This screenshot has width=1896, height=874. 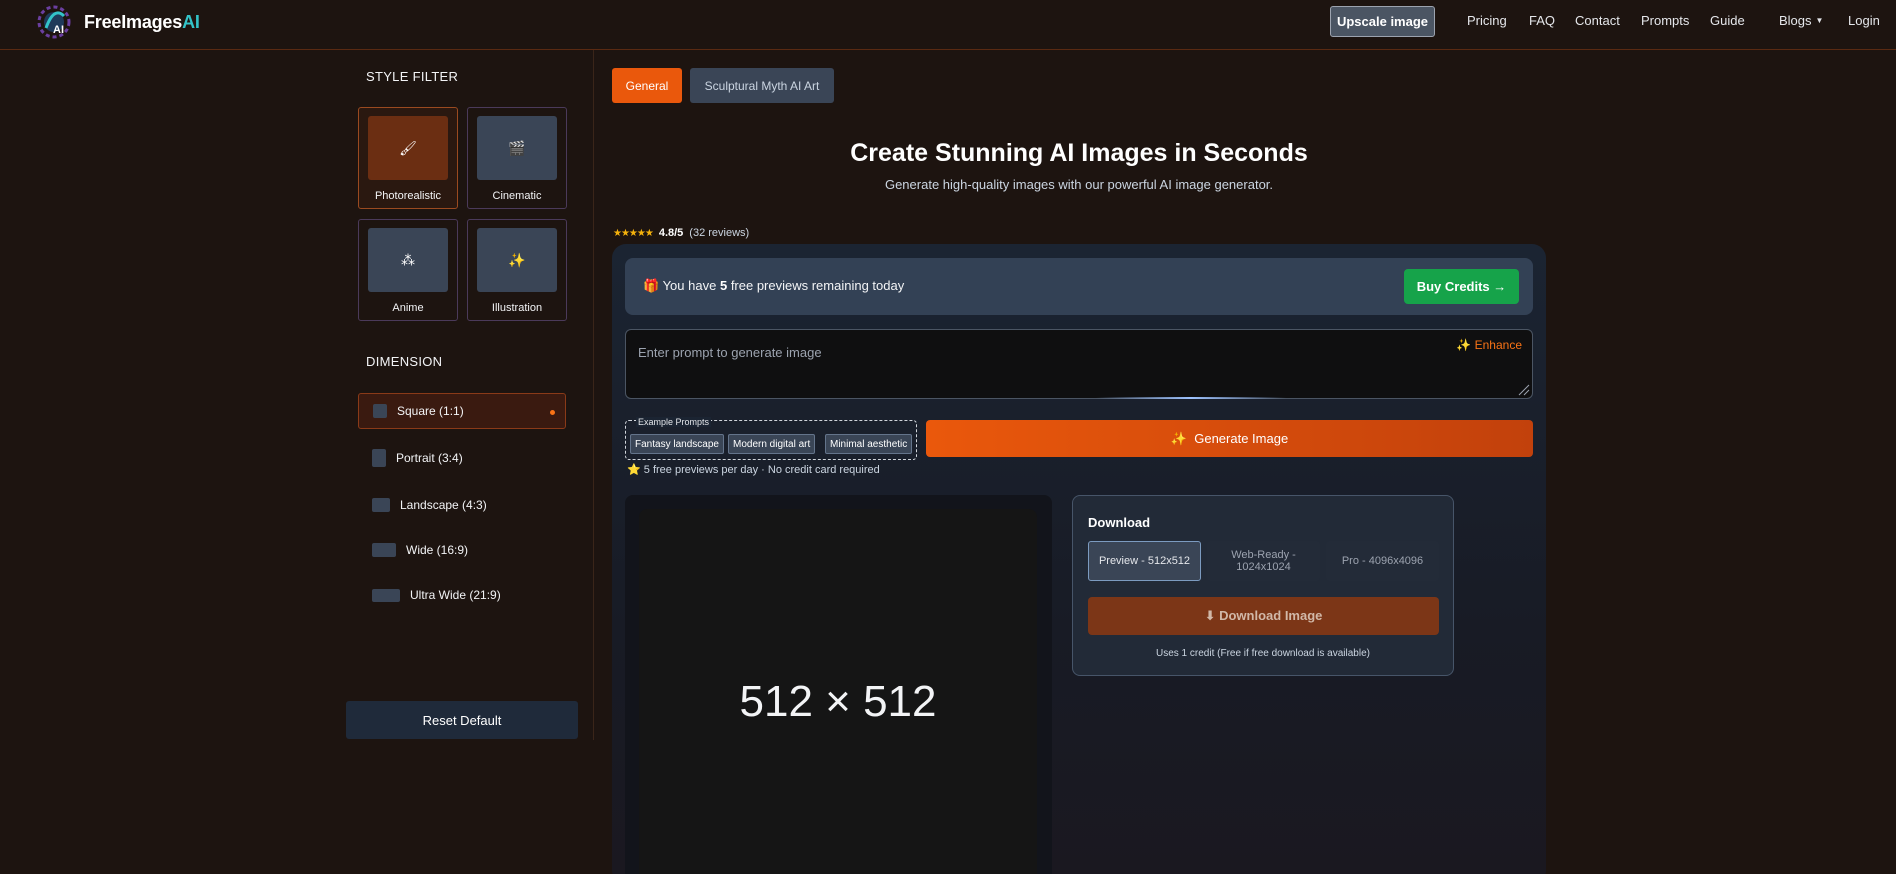 I want to click on logo-mark-icon: AI, so click(x=58, y=22).